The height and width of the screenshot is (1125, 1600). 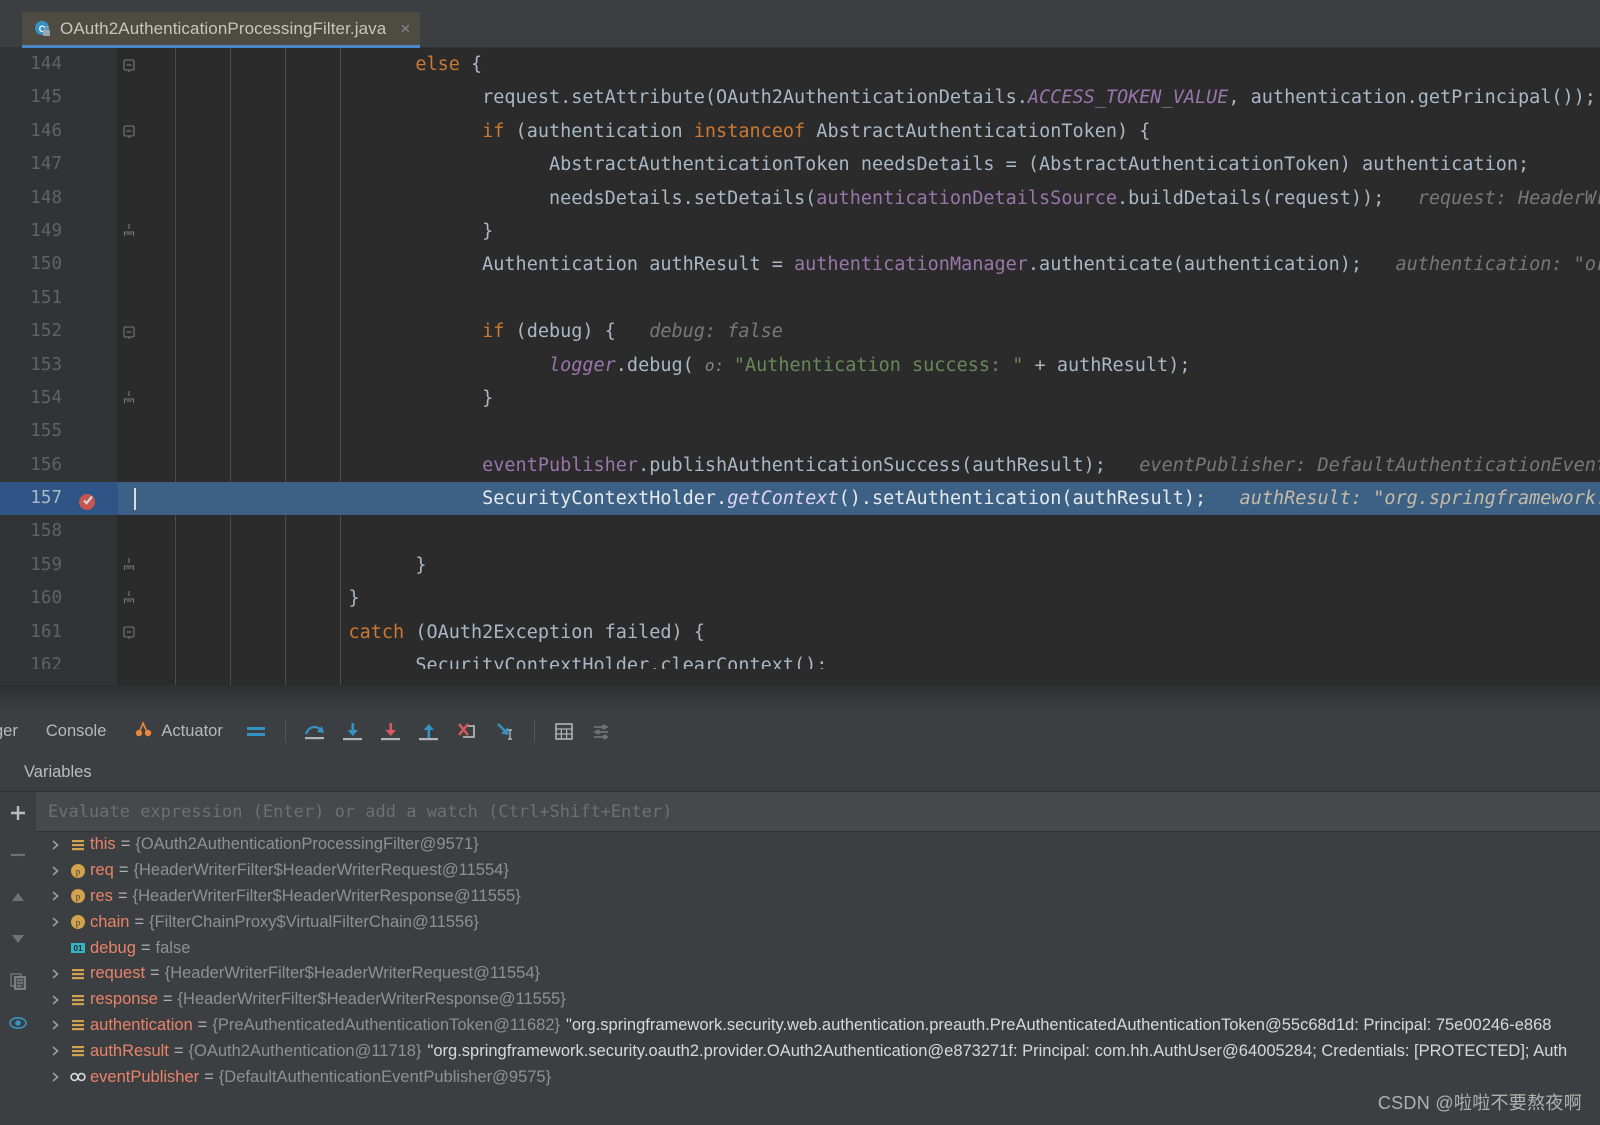 What do you see at coordinates (46, 662) in the screenshot?
I see `line-number: 162` at bounding box center [46, 662].